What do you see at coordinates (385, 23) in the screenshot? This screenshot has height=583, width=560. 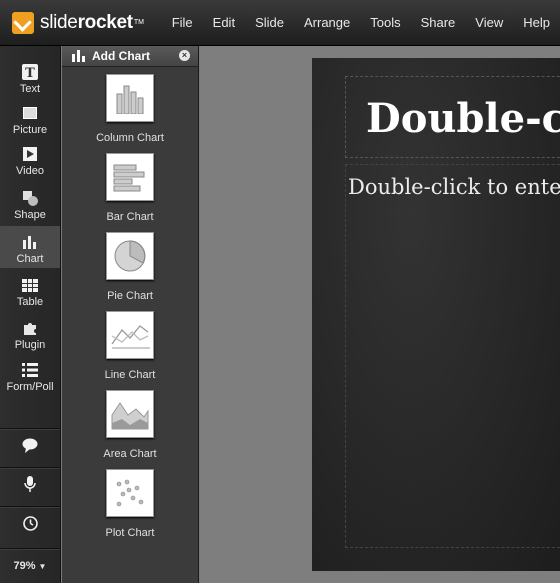 I see `menu-tools: Tools` at bounding box center [385, 23].